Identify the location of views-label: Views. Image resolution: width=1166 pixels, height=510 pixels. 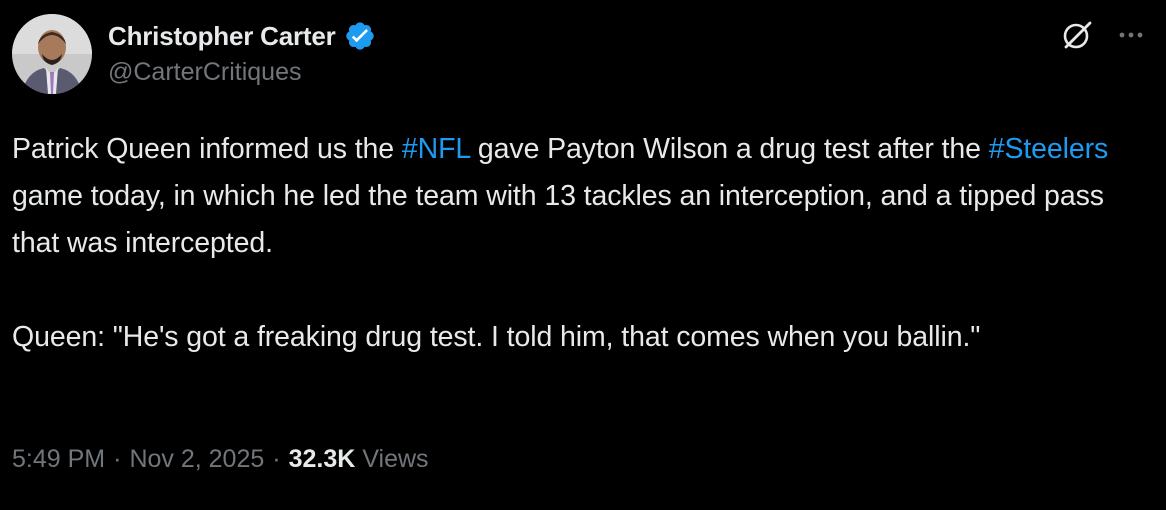
(395, 459).